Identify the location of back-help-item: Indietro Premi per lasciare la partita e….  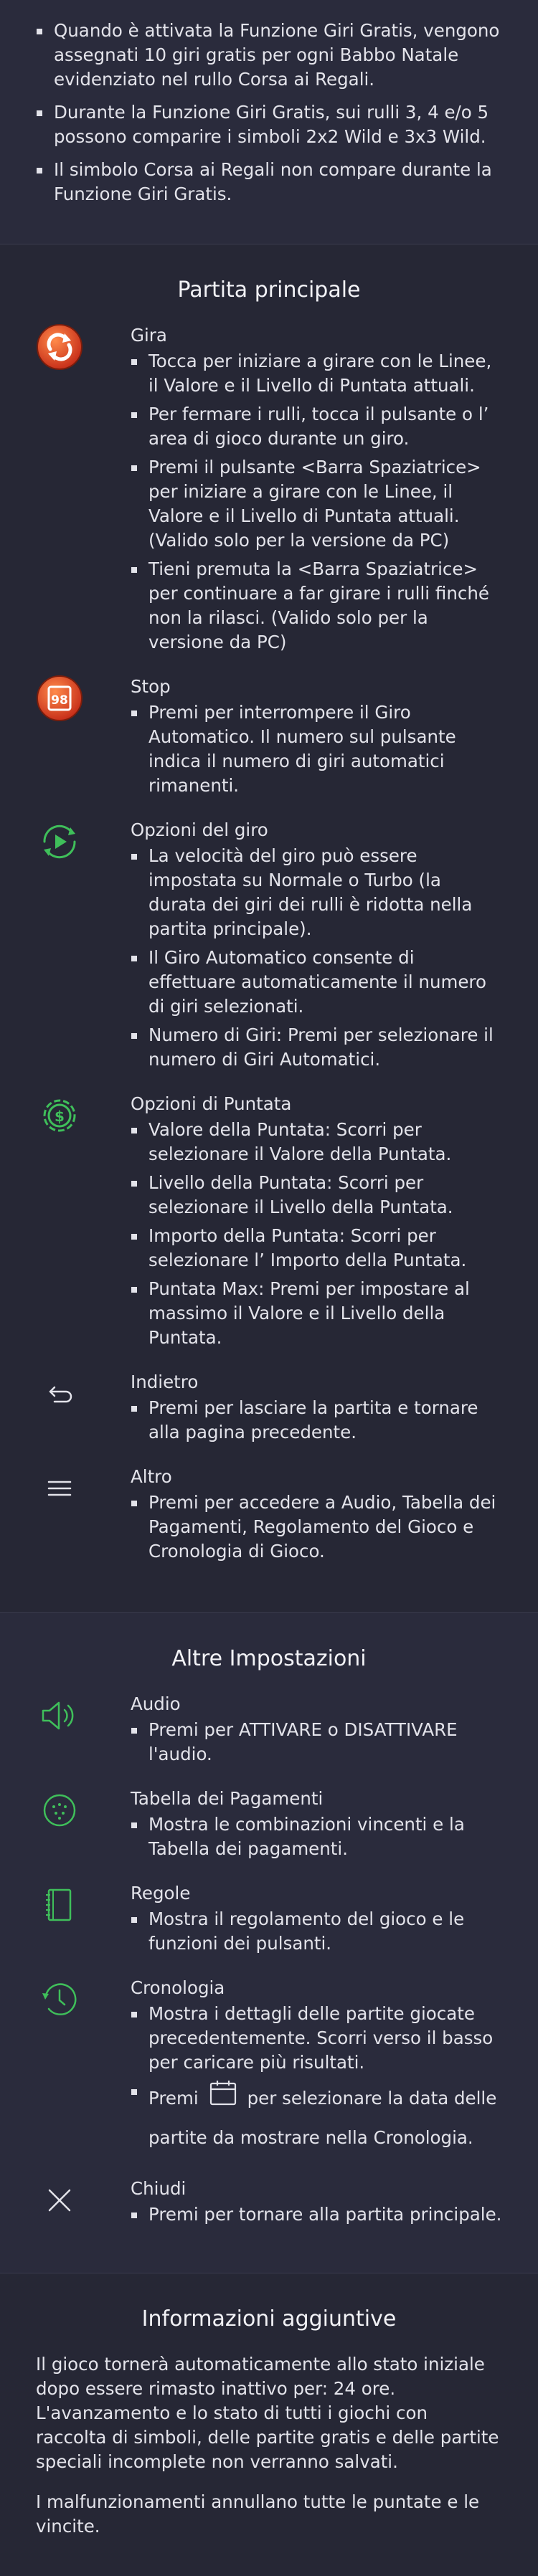
(269, 1410).